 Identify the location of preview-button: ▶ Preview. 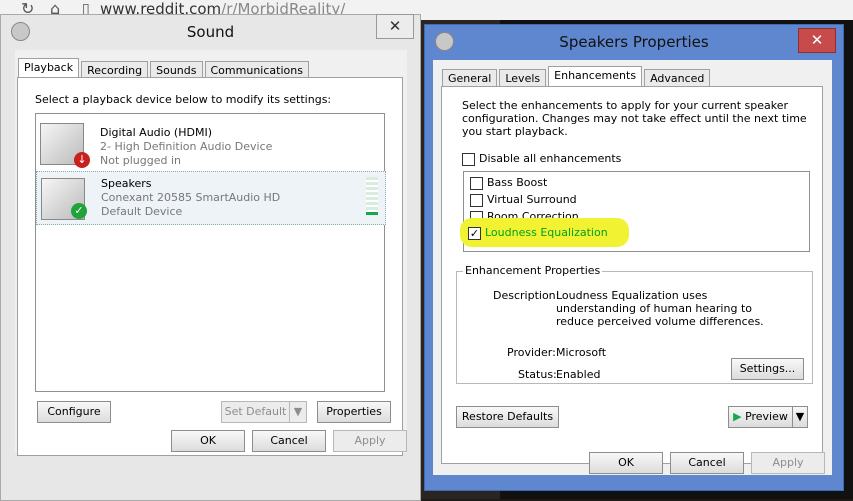
(760, 417).